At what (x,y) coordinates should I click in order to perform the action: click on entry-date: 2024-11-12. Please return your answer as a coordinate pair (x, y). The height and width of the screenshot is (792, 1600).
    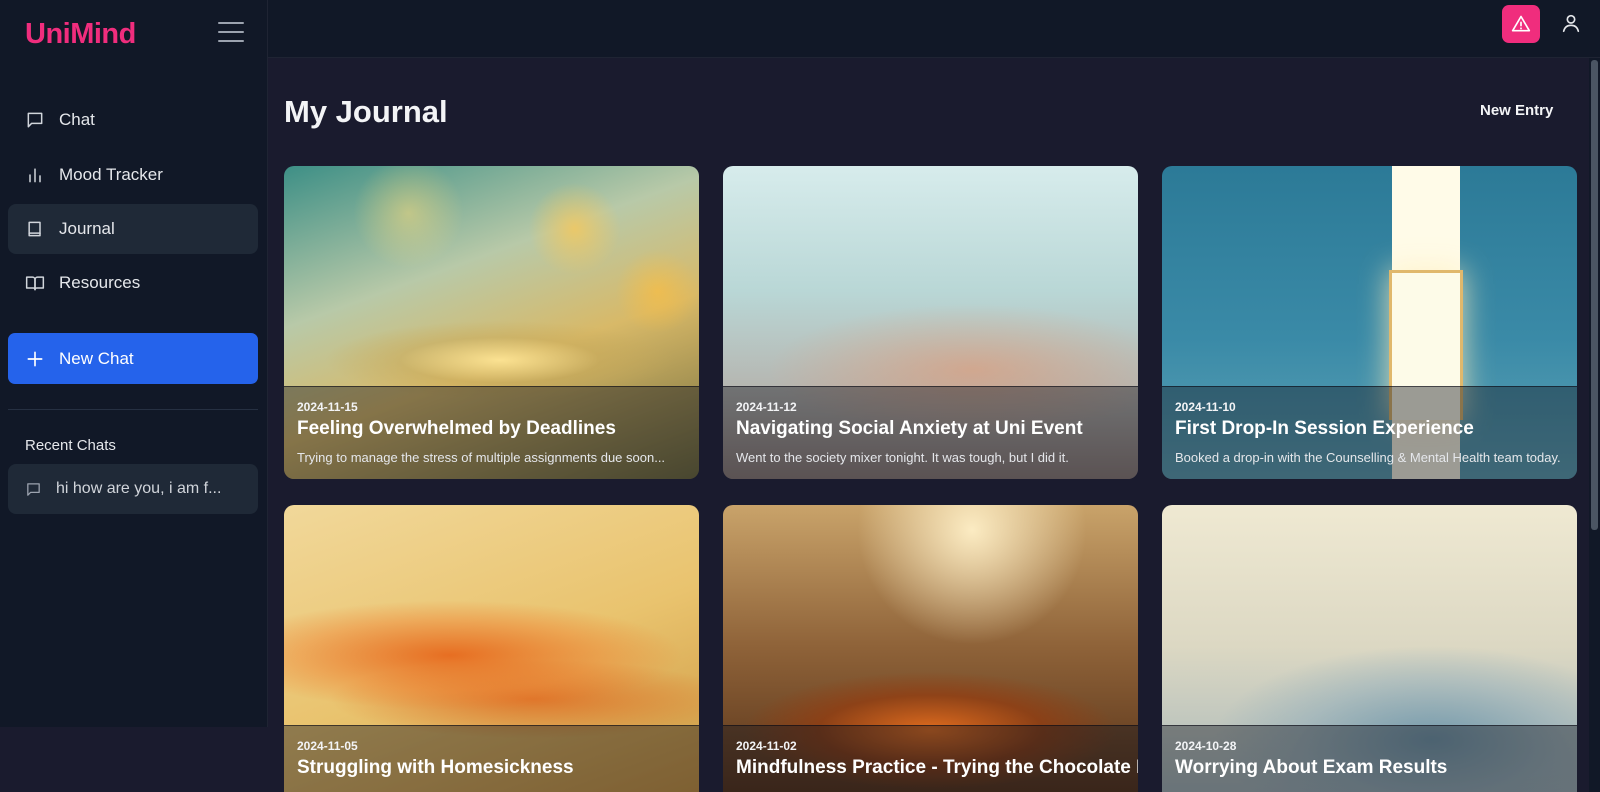
    Looking at the image, I should click on (766, 407).